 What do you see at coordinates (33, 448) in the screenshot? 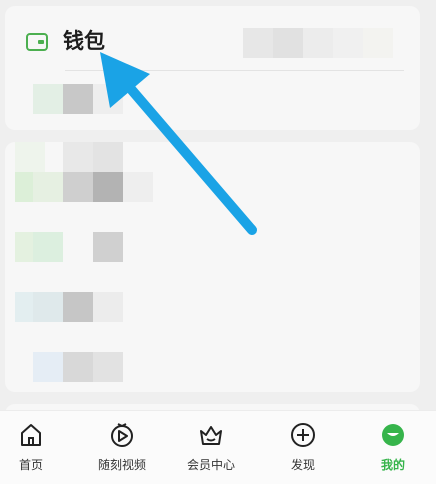
I see `tab-home: 首页` at bounding box center [33, 448].